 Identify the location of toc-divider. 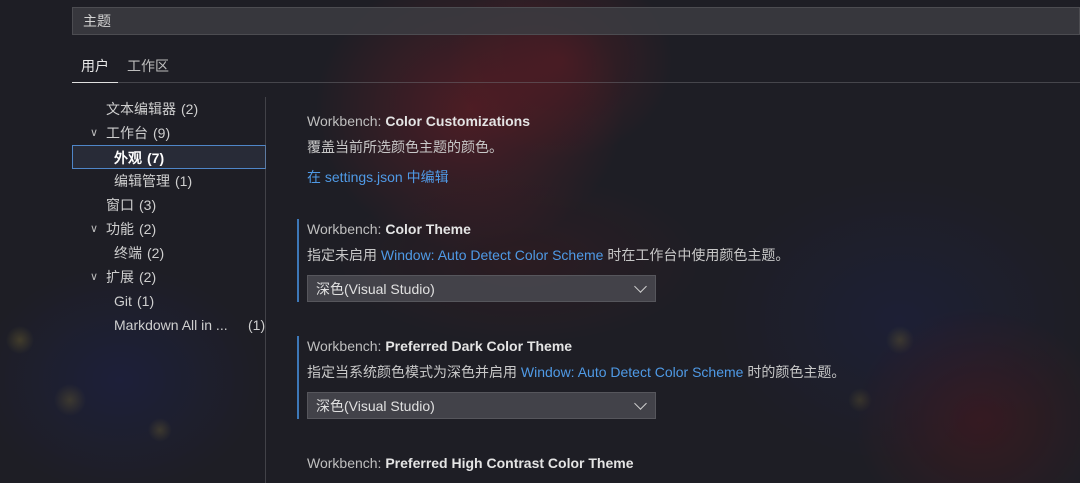
(265, 290).